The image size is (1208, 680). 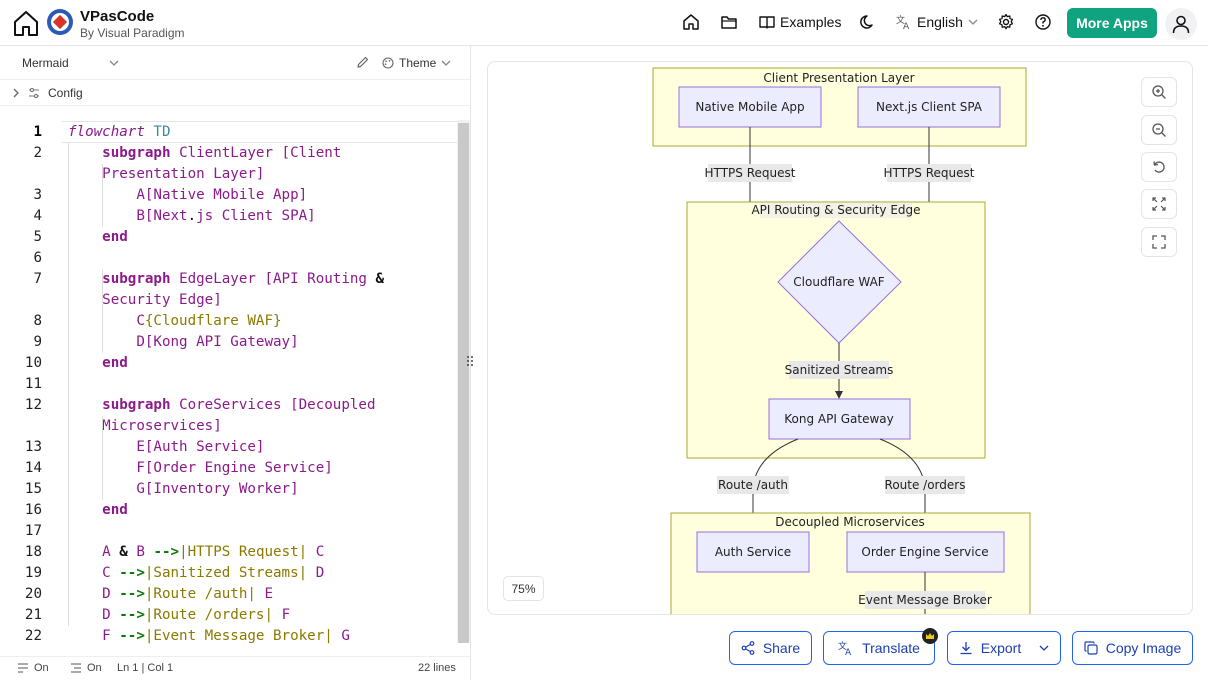 I want to click on code-text: subgraph CoreServices [Decoupled, so click(x=239, y=405).